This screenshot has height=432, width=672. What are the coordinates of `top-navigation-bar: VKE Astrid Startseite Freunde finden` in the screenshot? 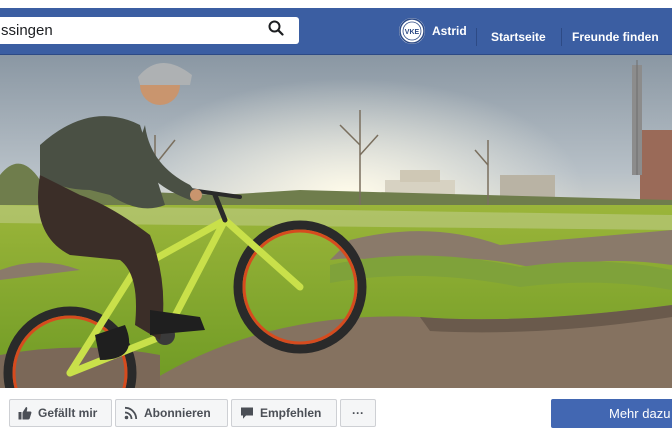 It's located at (336, 31).